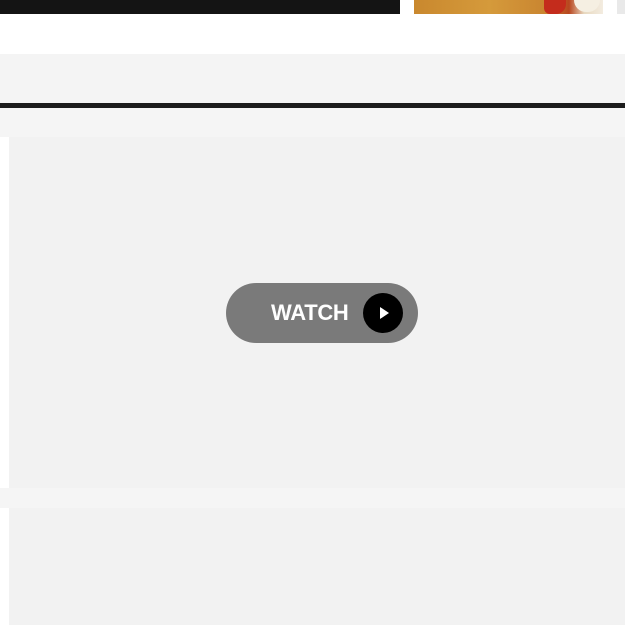 The height and width of the screenshot is (625, 625). I want to click on top-food-thumbnail, so click(508, 7).